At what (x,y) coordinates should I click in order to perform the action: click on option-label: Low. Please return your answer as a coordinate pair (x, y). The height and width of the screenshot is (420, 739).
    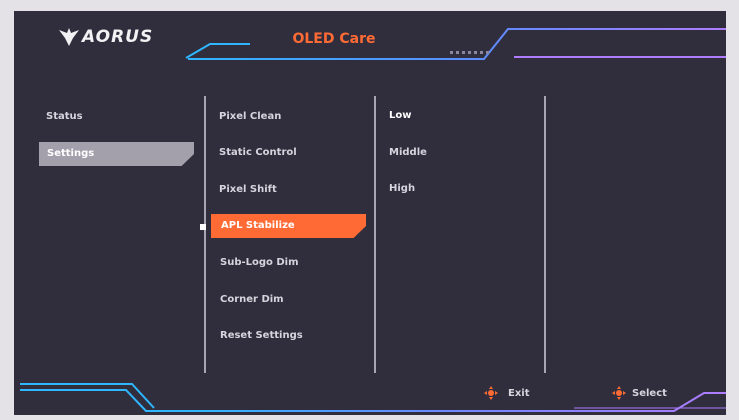
    Looking at the image, I should click on (400, 115).